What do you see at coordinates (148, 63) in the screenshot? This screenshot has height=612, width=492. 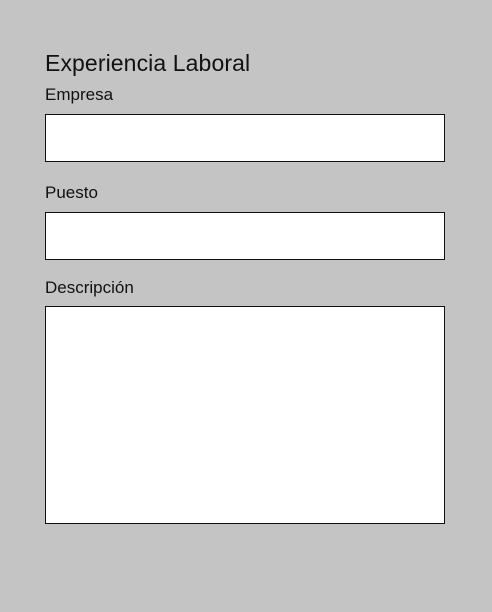 I see `form-title: Experiencia Laboral` at bounding box center [148, 63].